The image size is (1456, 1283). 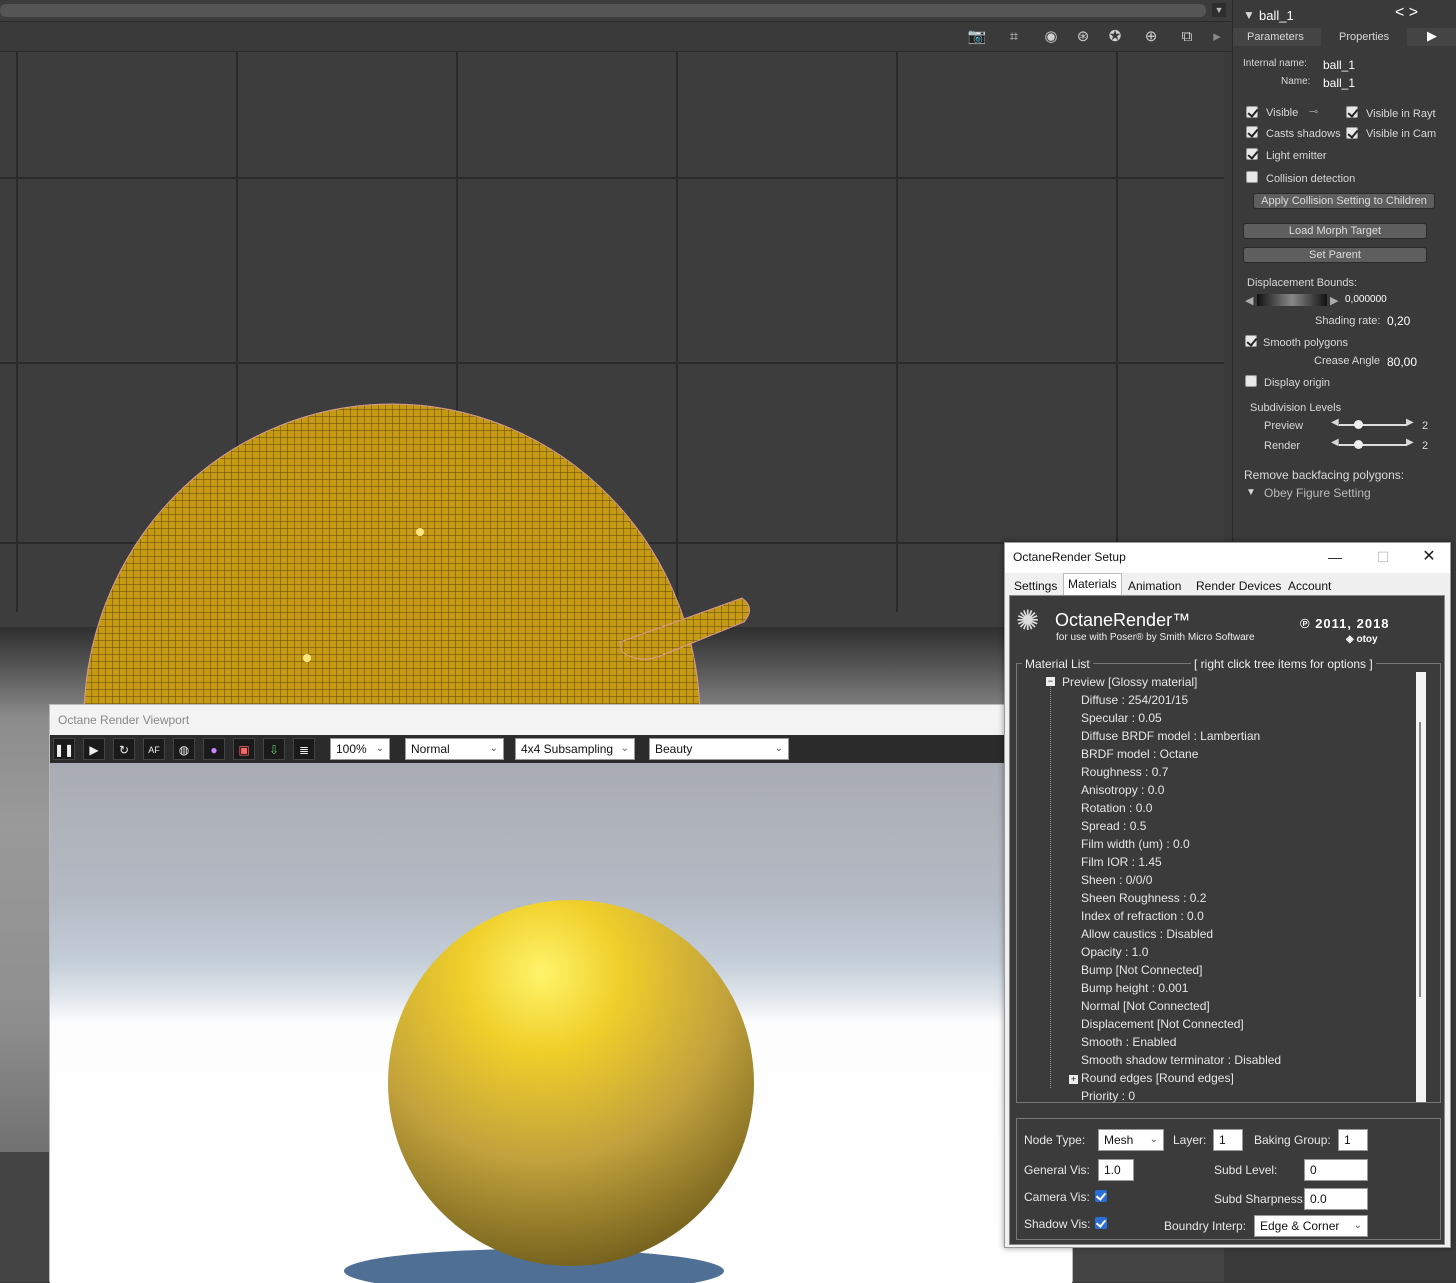 I want to click on displacement-value: 0,000000, so click(x=1366, y=299).